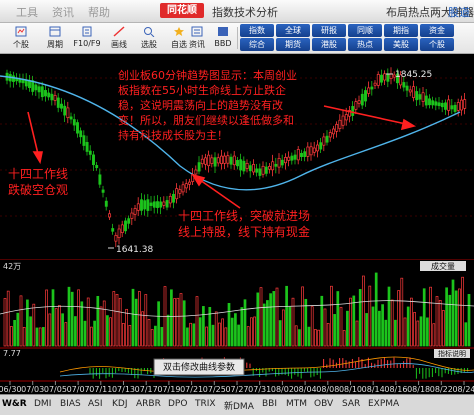 This screenshot has width=474, height=415. I want to click on stock-icon, so click(21, 31).